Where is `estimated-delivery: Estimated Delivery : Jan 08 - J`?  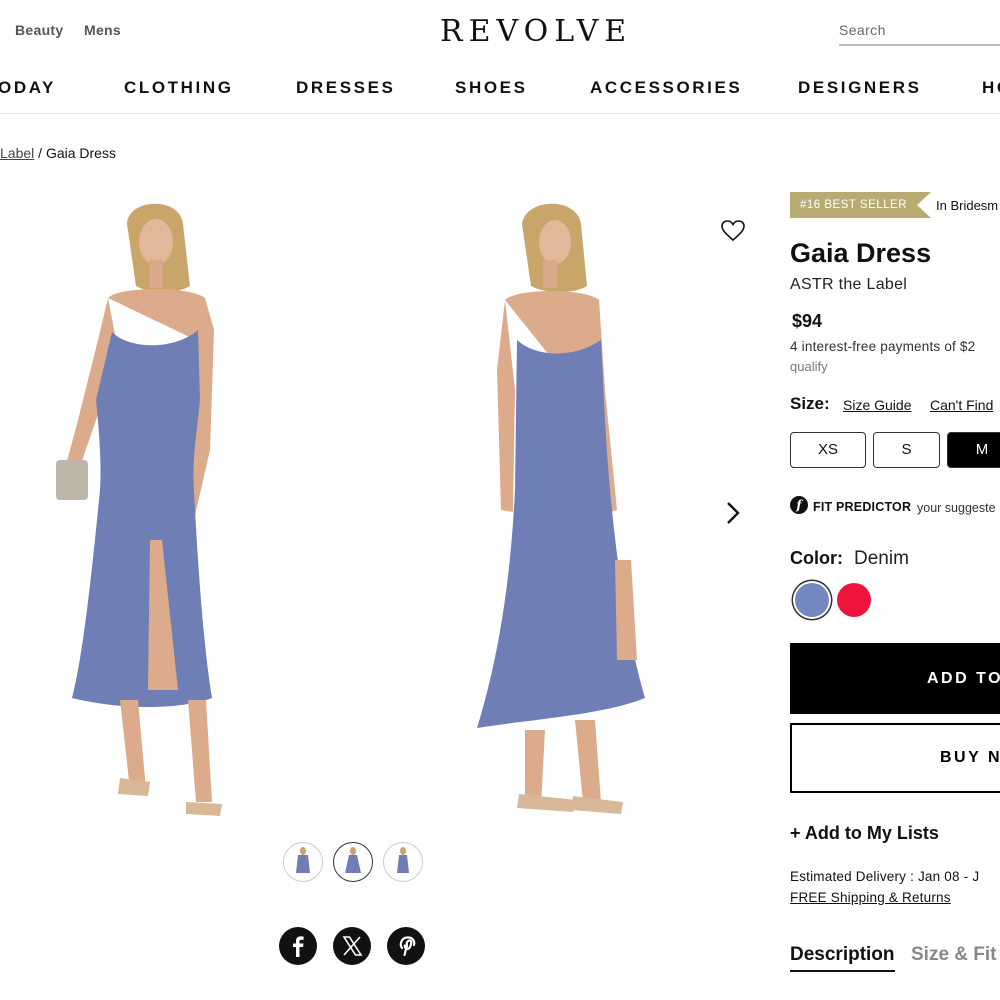
estimated-delivery: Estimated Delivery : Jan 08 - J is located at coordinates (885, 876).